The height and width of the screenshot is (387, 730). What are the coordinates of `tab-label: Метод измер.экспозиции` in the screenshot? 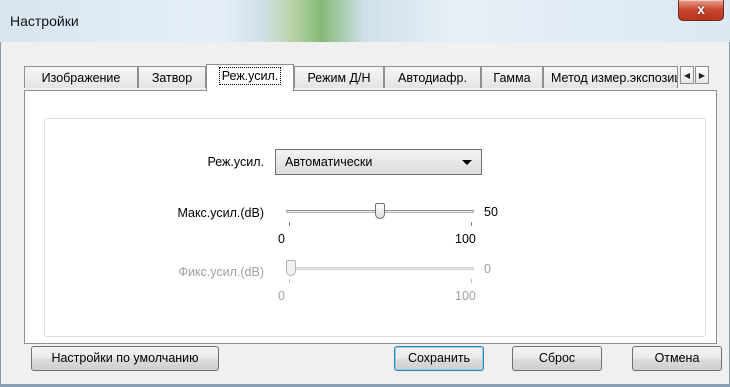 It's located at (614, 78).